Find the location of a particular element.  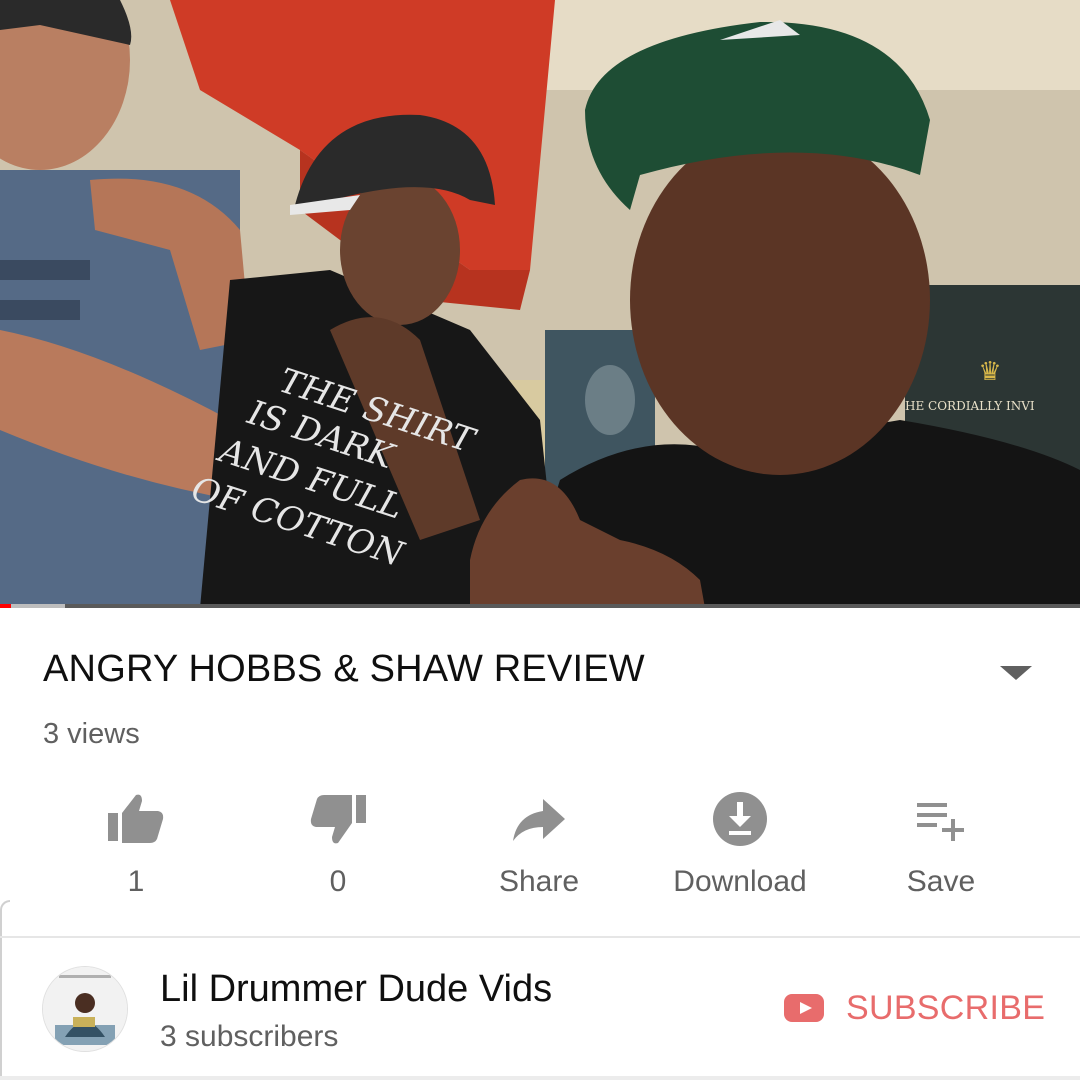

subscriber-count: 3 subscribers is located at coordinates (249, 1036).